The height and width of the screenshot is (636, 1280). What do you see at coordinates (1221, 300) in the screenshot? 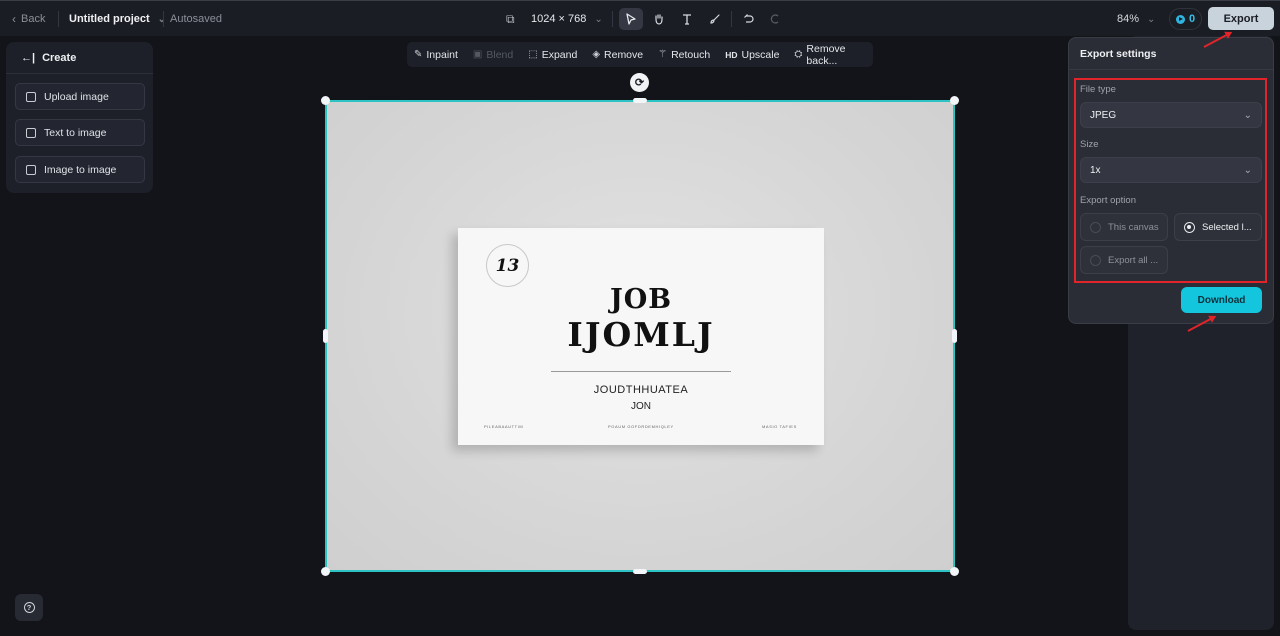
I see `download-button: Download` at bounding box center [1221, 300].